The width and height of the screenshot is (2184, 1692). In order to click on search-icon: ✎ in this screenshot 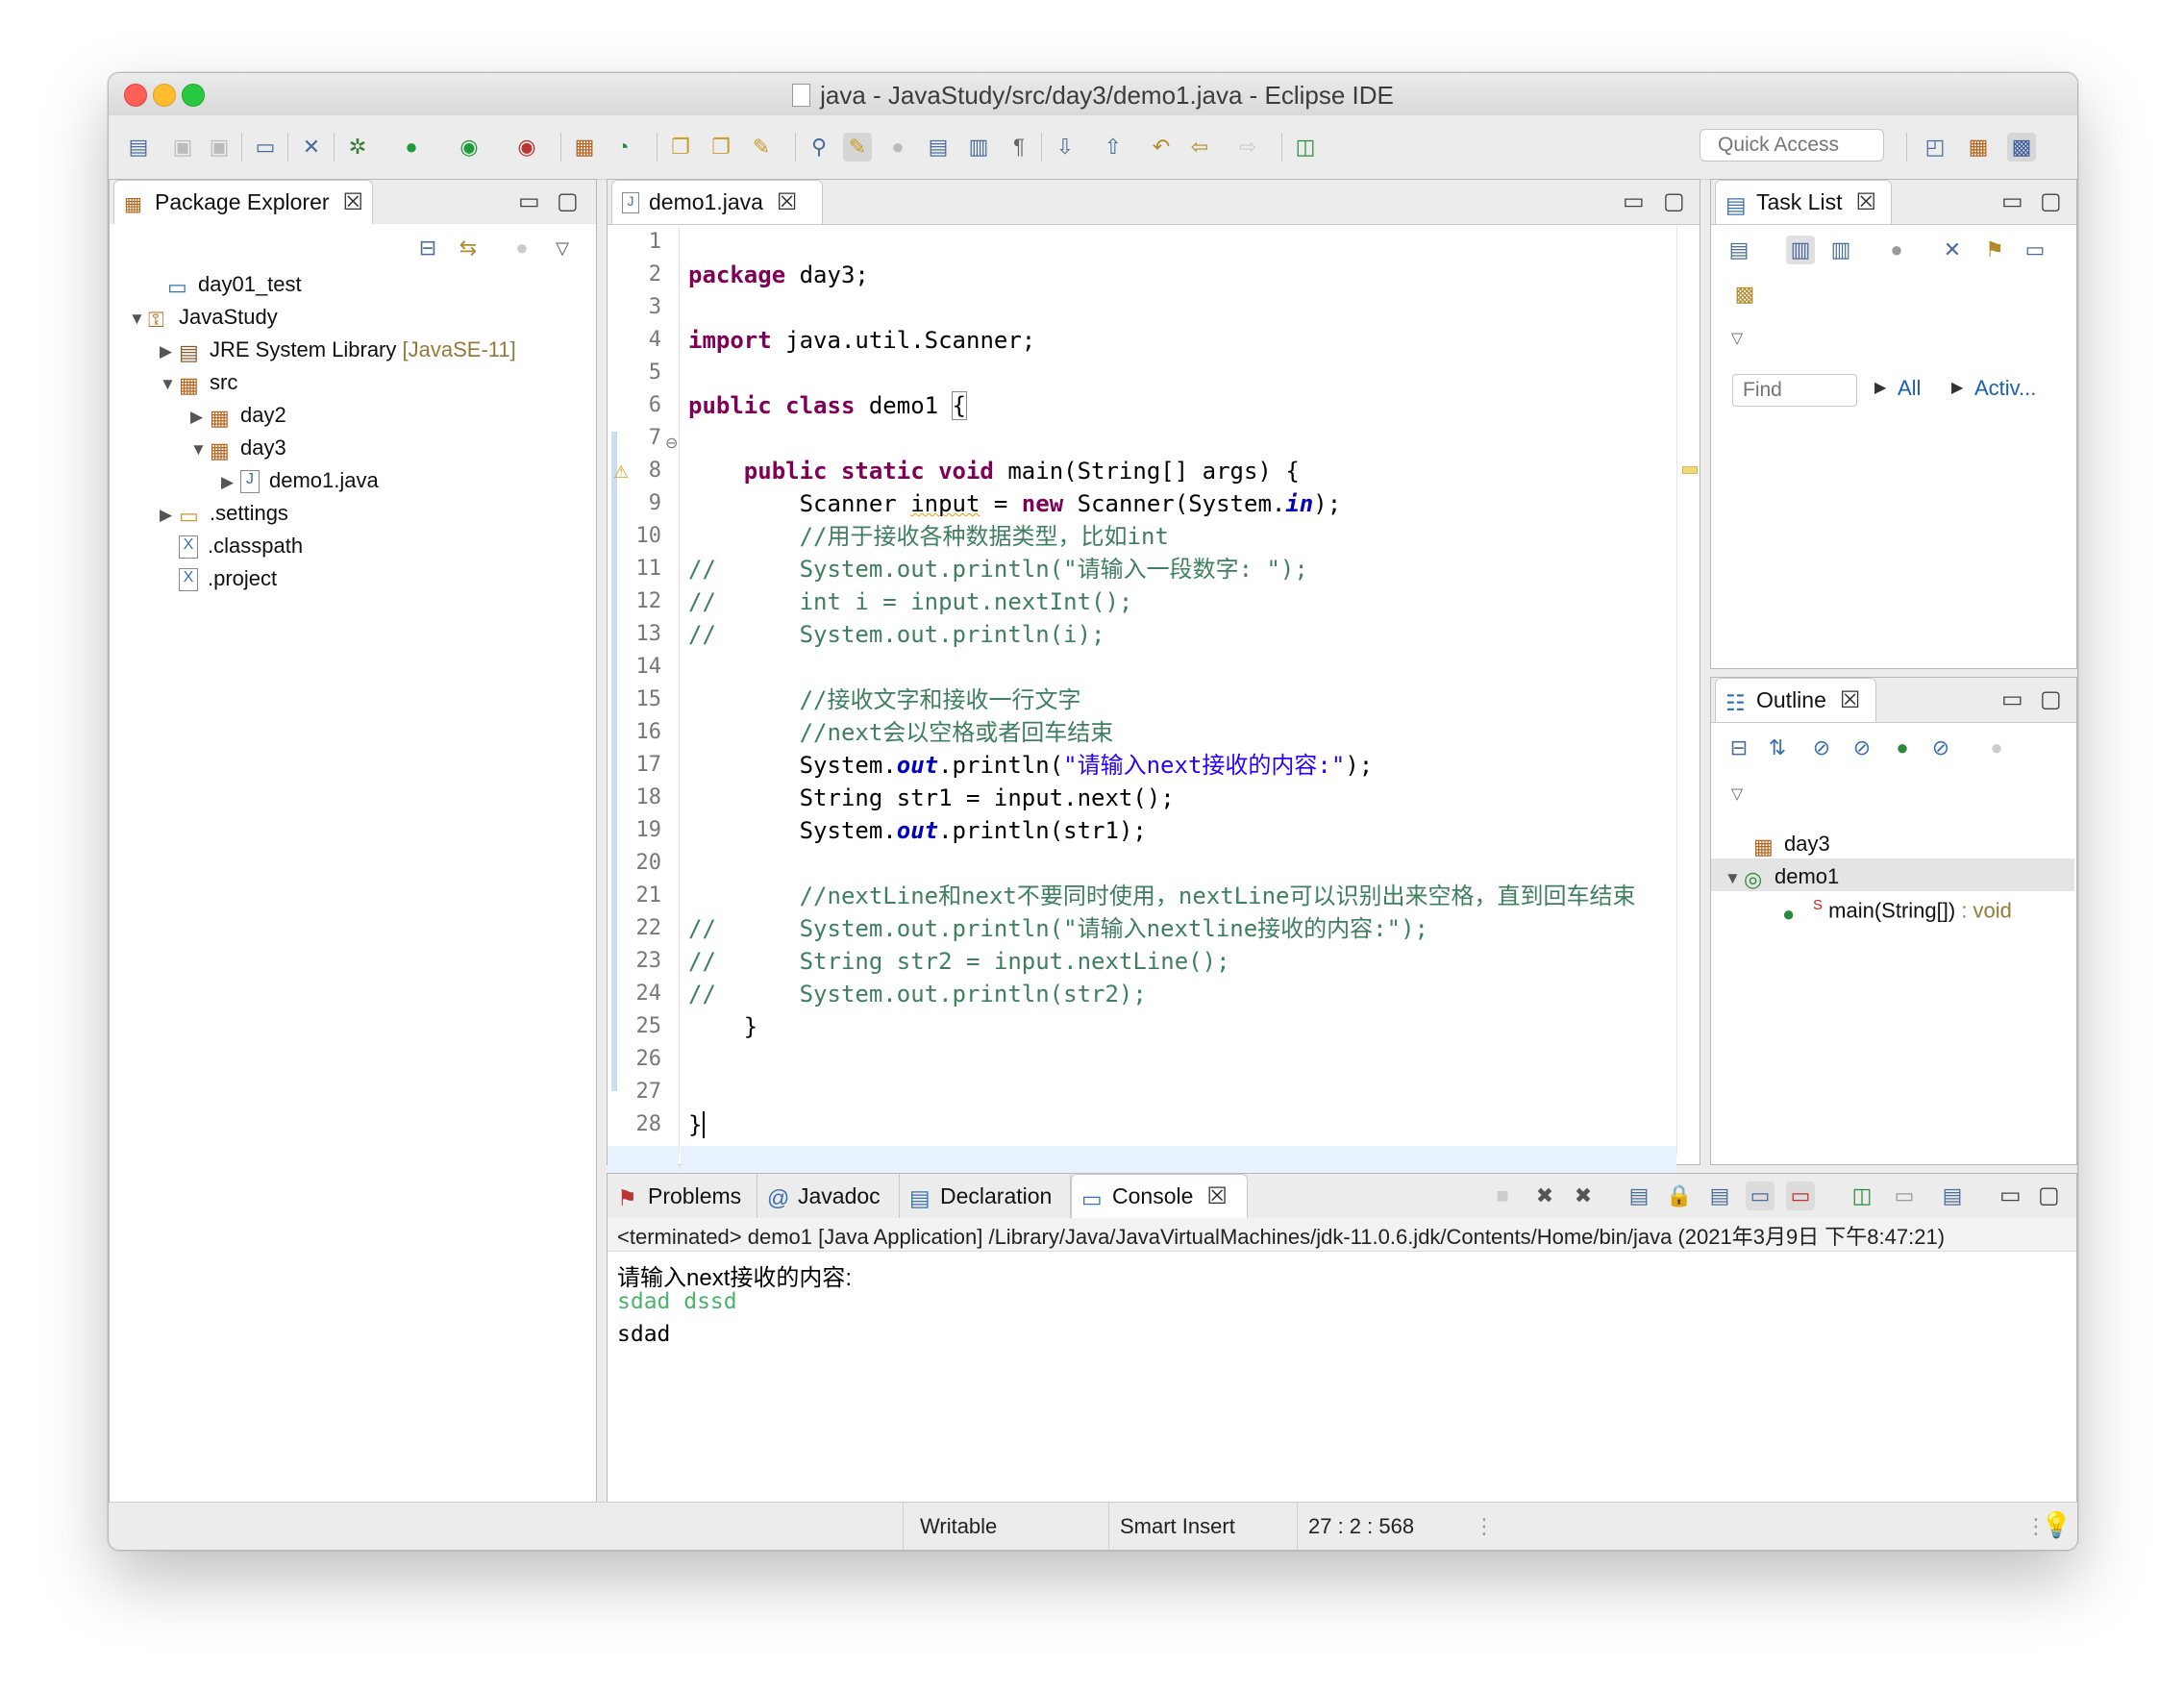, I will do `click(762, 147)`.